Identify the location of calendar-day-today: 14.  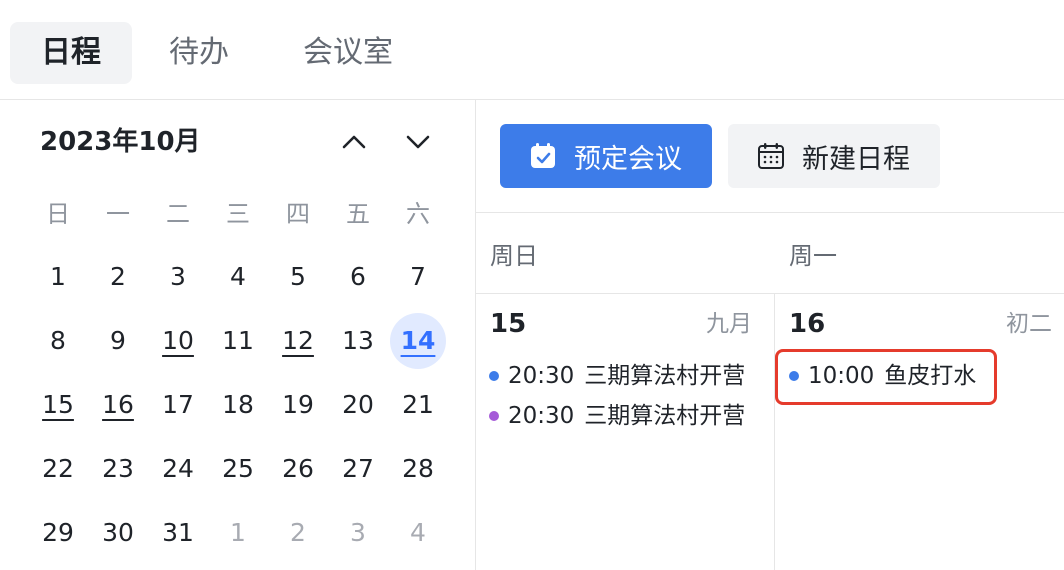
(418, 341).